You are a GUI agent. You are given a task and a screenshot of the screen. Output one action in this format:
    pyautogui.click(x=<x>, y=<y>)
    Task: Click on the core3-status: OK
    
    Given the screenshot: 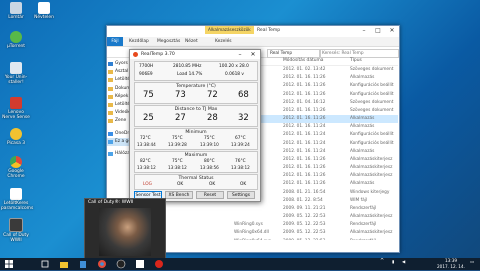 What is the action you would take?
    pyautogui.click(x=243, y=184)
    